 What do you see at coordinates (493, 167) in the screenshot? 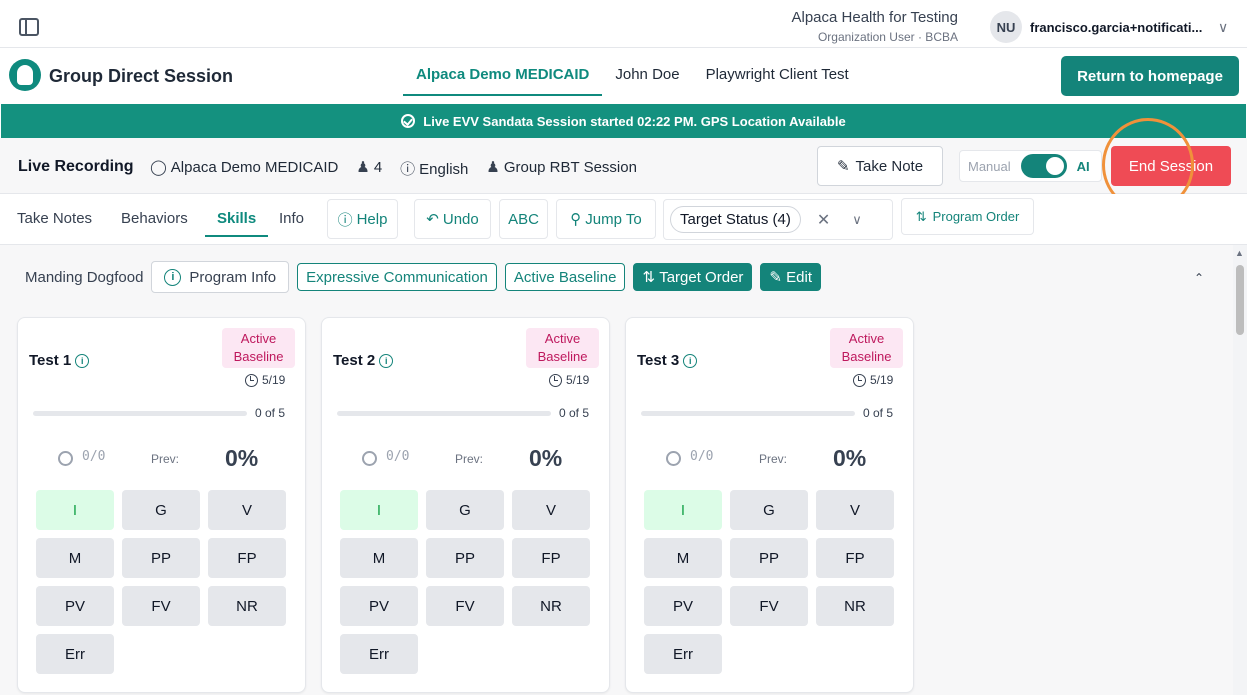
I see `user-group-icon: ♟` at bounding box center [493, 167].